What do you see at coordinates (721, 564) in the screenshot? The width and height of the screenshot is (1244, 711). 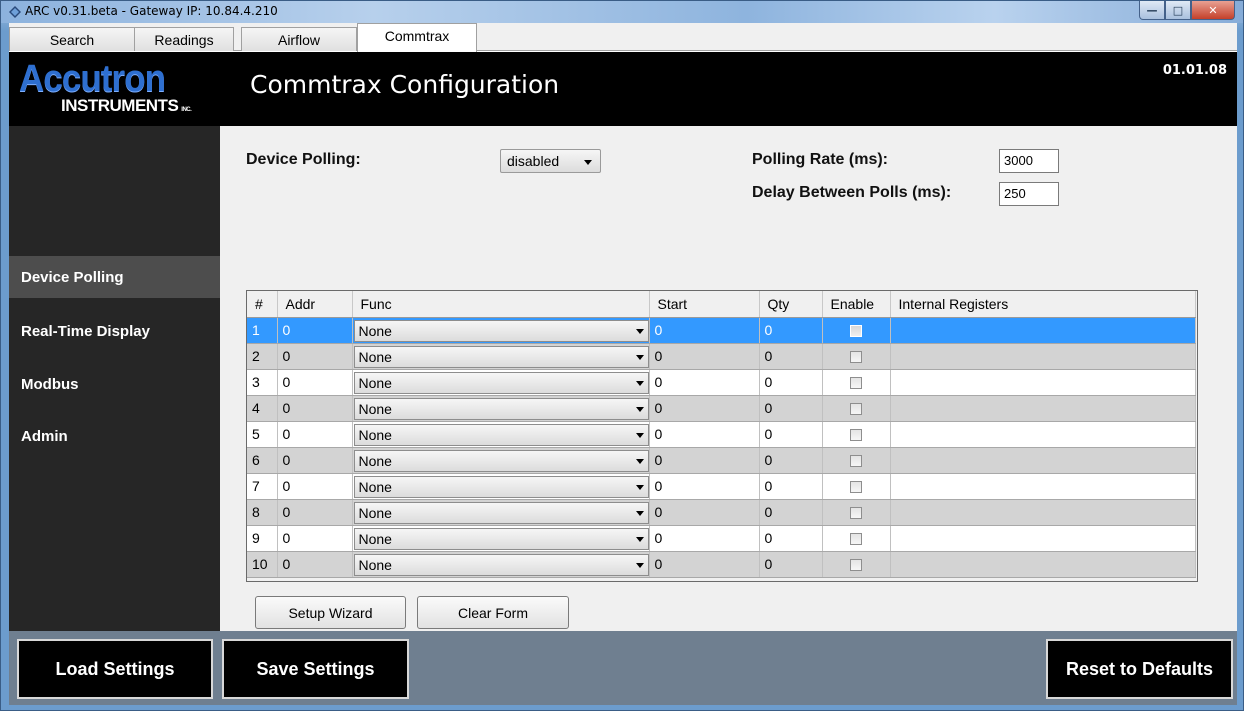 I see `table-row: 10 0 None 0 0` at bounding box center [721, 564].